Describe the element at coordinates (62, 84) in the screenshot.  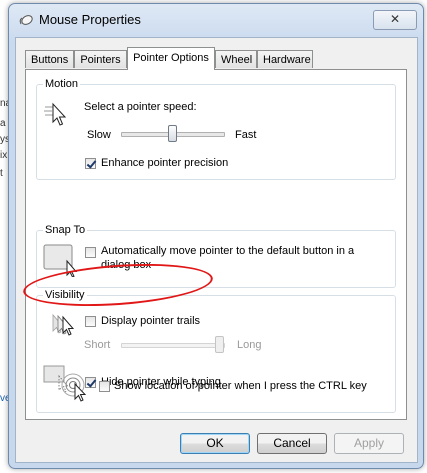
I see `motion-group-title: Motion` at that location.